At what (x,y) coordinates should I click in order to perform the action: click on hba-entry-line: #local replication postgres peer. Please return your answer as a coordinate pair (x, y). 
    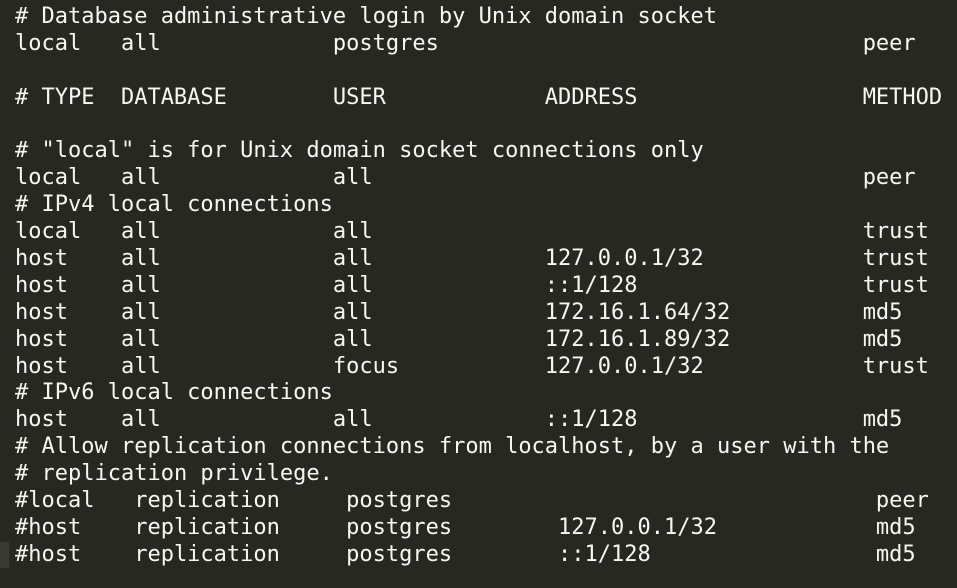
    Looking at the image, I should click on (486, 501).